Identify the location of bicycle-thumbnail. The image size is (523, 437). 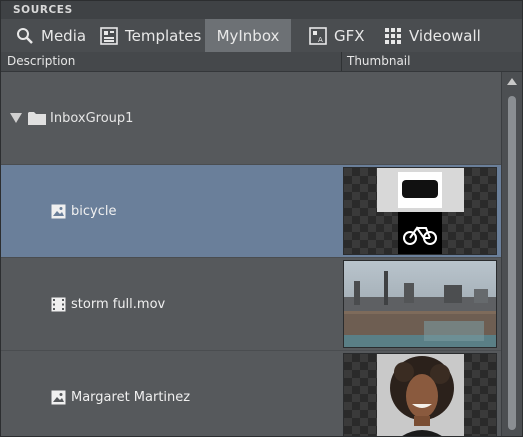
(420, 211).